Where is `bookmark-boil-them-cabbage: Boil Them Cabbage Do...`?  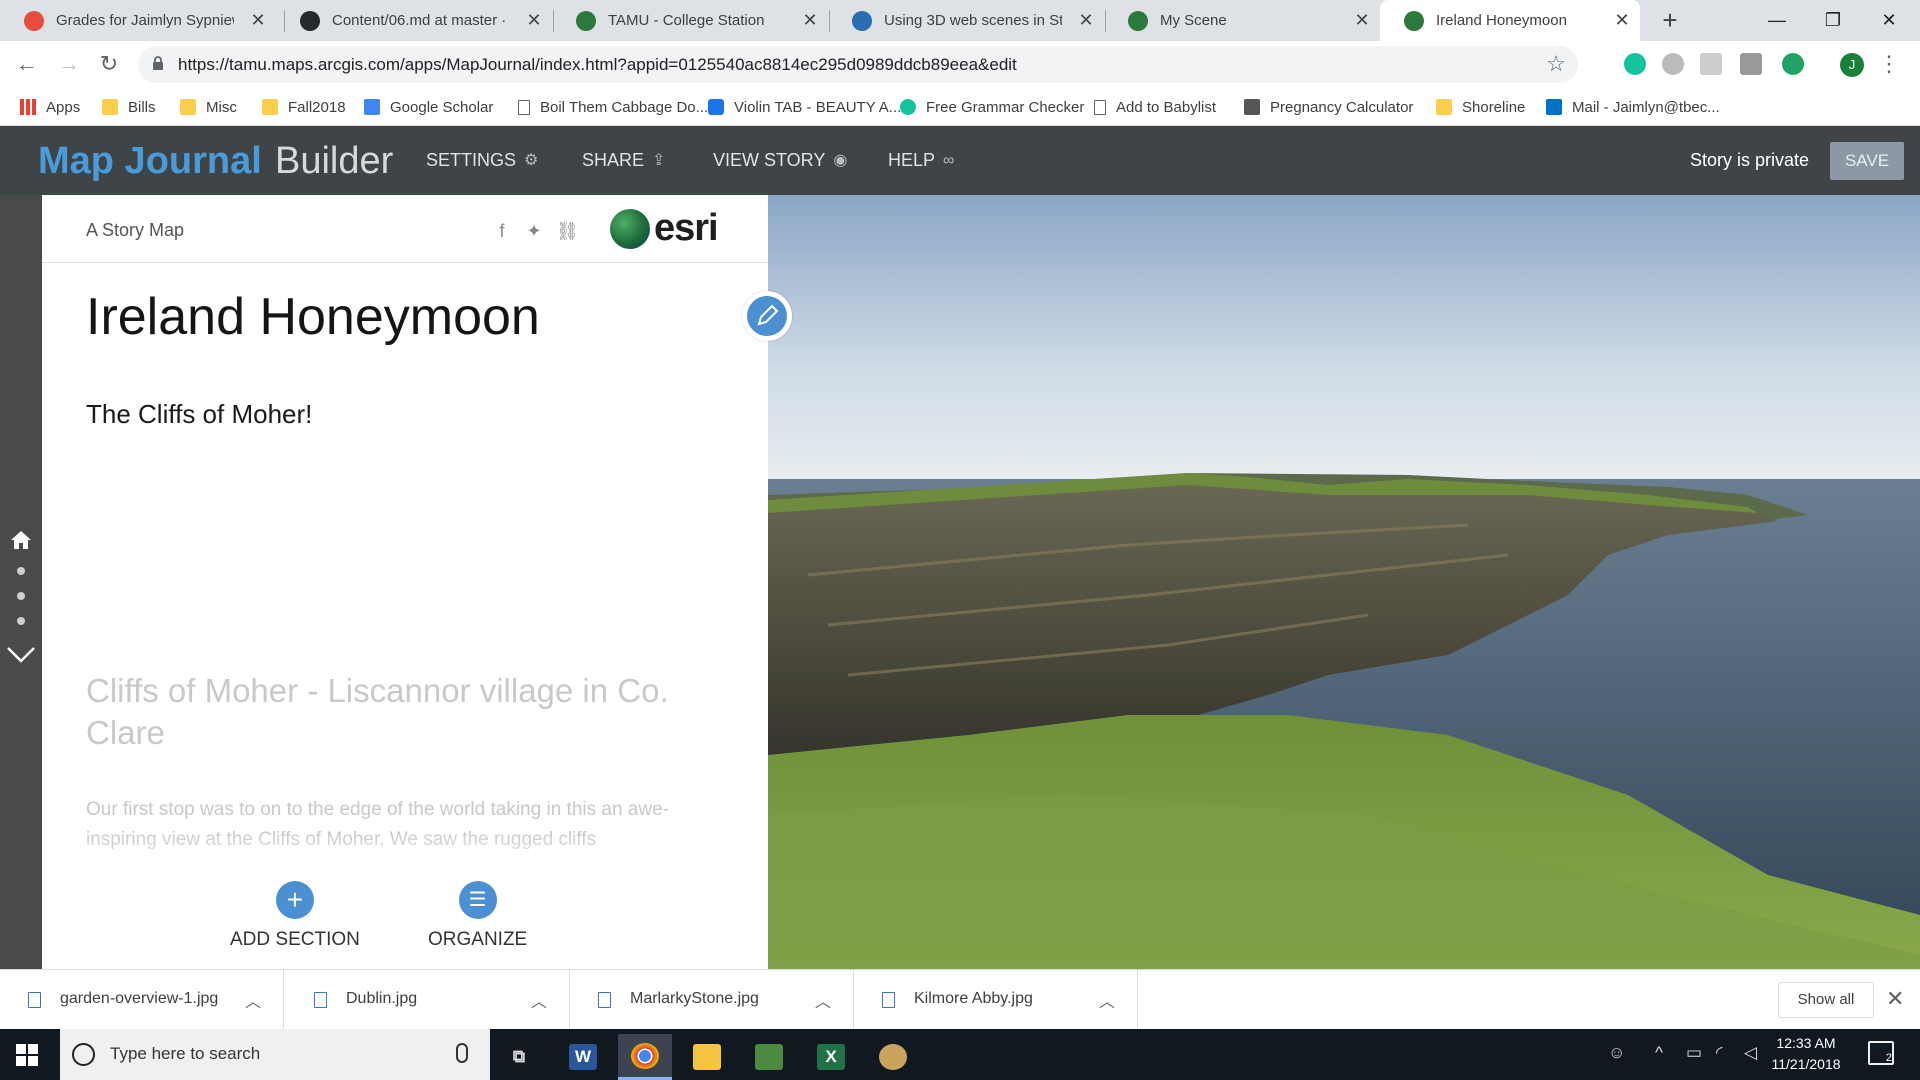
bookmark-boil-them-cabbage: Boil Them Cabbage Do... is located at coordinates (613, 107).